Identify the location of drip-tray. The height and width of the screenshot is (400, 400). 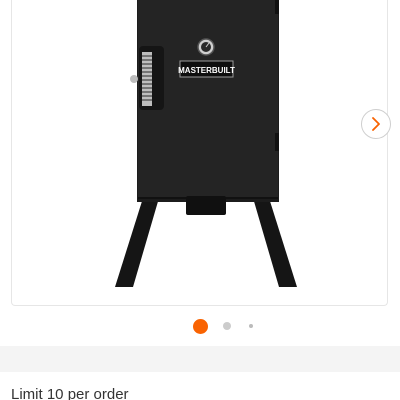
(206, 205).